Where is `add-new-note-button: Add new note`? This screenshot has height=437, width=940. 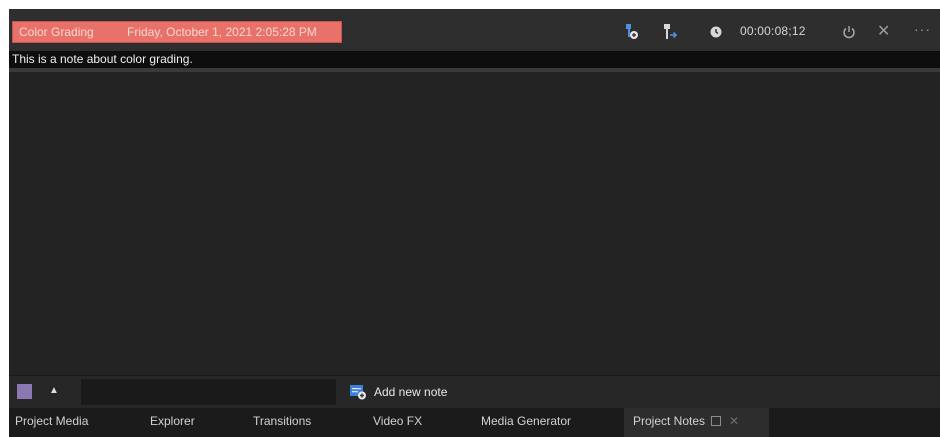
add-new-note-button: Add new note is located at coordinates (398, 392).